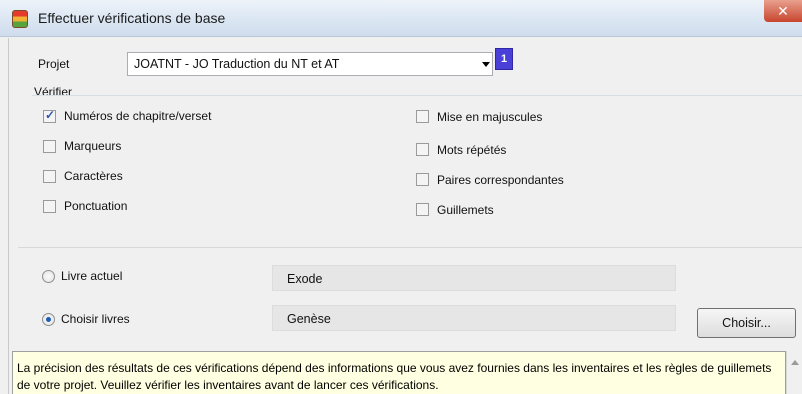 Image resolution: width=802 pixels, height=394 pixels. I want to click on check-punctuation, so click(49, 206).